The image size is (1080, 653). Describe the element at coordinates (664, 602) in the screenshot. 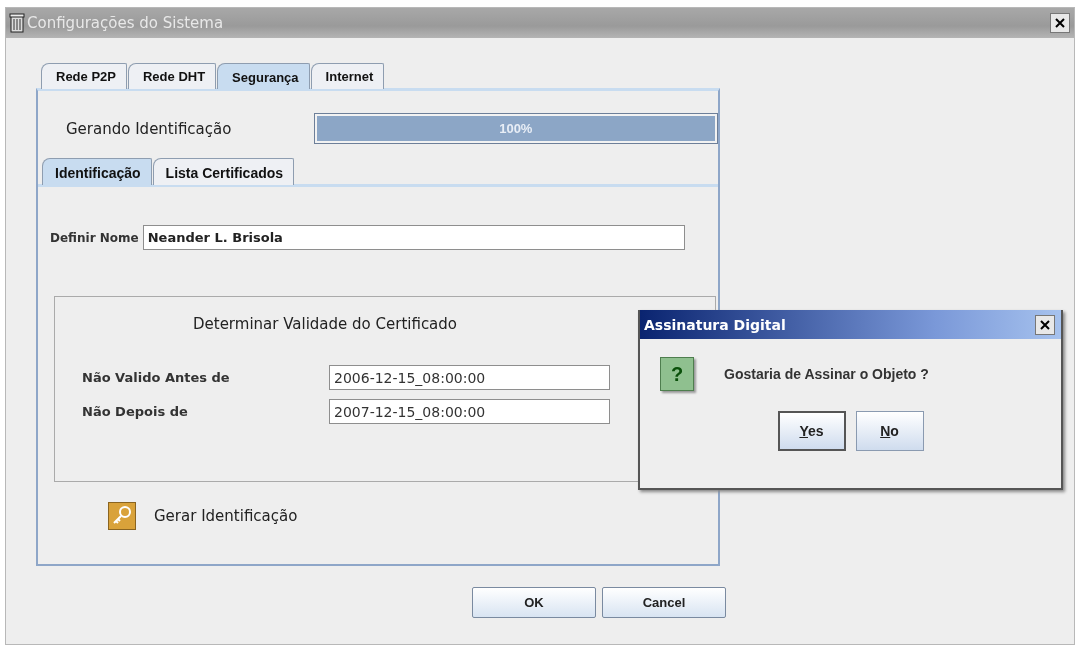

I see `dialog-button: Cancel` at that location.